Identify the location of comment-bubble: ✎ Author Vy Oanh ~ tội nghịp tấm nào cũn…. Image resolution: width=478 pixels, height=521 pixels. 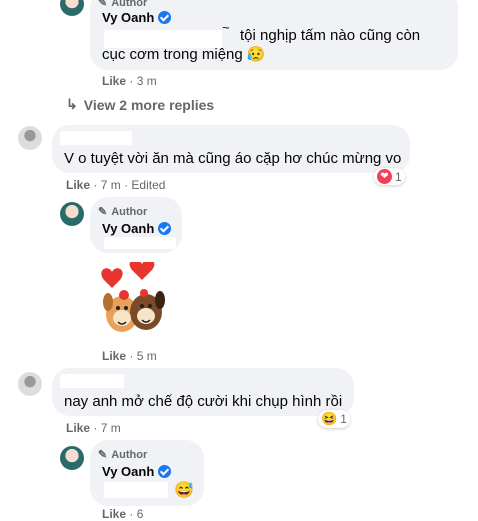
(274, 35).